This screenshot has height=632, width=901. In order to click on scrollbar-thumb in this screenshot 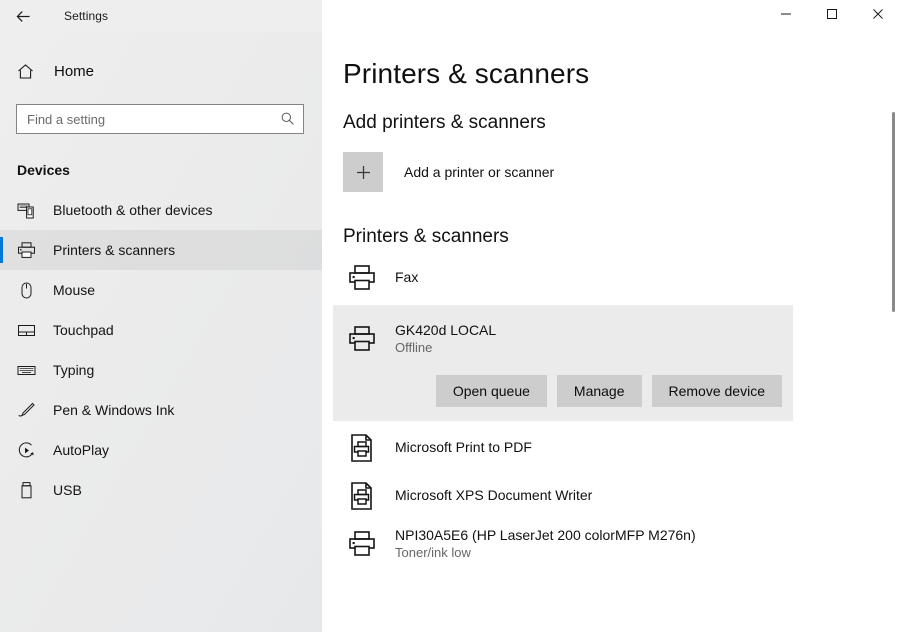, I will do `click(893, 212)`.